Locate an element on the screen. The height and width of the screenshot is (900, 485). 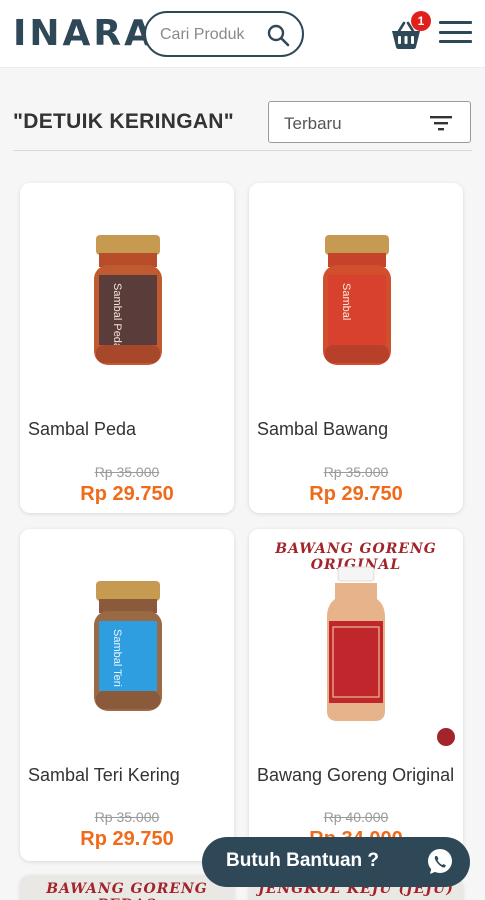
cart-count-badge: 1 is located at coordinates (421, 21).